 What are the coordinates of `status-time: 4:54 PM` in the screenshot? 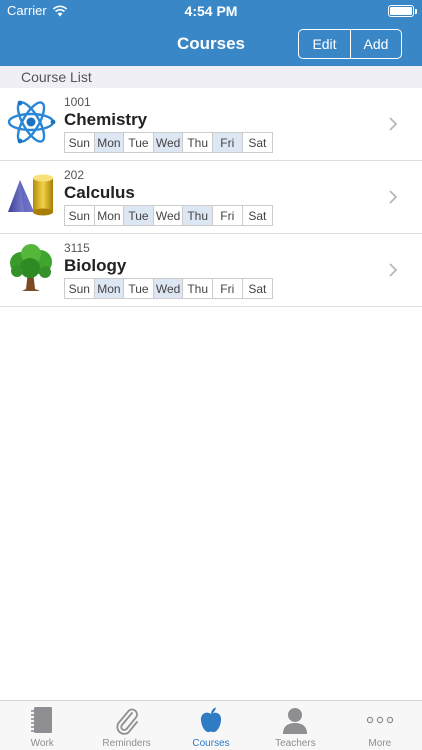 It's located at (211, 11).